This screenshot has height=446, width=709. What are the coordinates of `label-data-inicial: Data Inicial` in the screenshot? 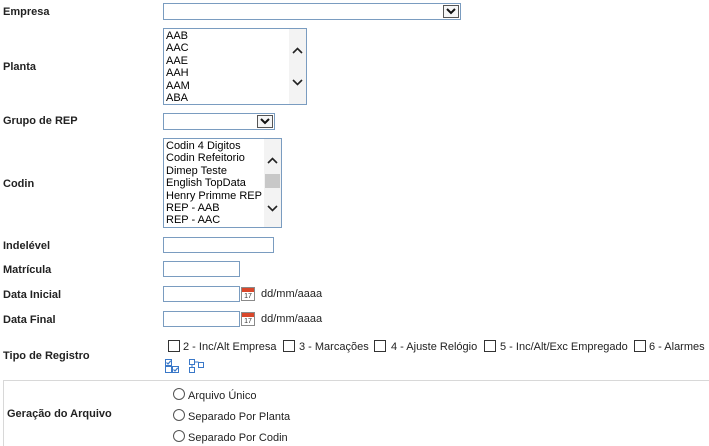 It's located at (32, 295).